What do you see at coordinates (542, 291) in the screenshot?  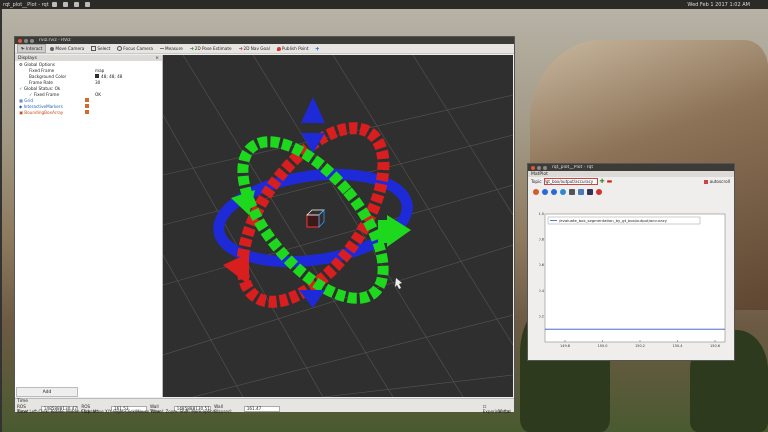 I see `y-tick-label: 0.4` at bounding box center [542, 291].